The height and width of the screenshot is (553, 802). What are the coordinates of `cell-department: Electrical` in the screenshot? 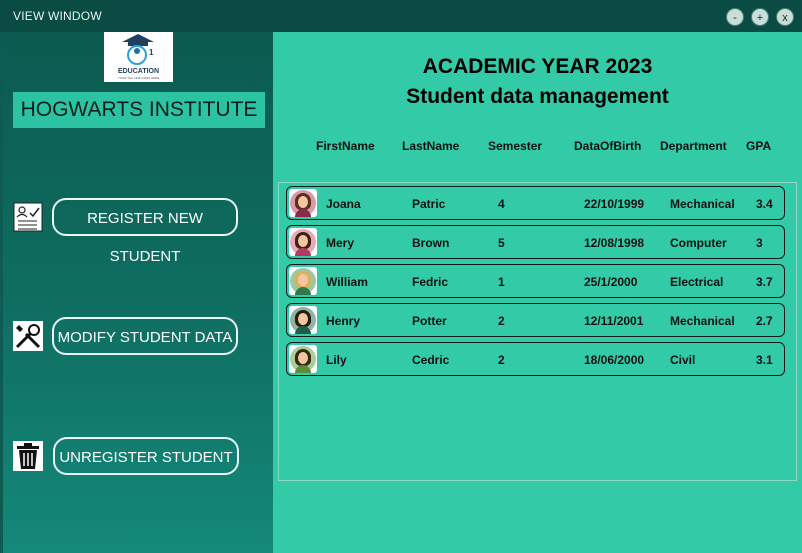 It's located at (697, 282).